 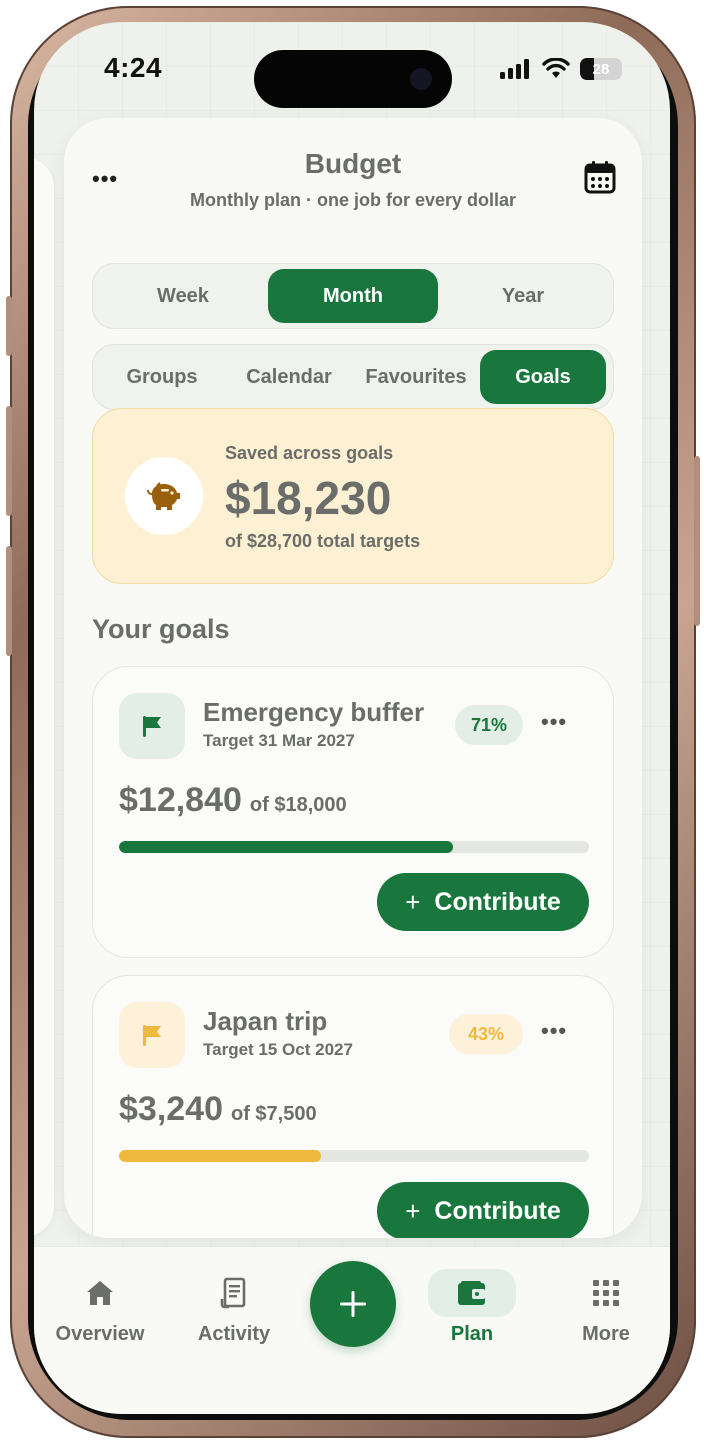 I want to click on tab-plan: Plan, so click(x=472, y=1307).